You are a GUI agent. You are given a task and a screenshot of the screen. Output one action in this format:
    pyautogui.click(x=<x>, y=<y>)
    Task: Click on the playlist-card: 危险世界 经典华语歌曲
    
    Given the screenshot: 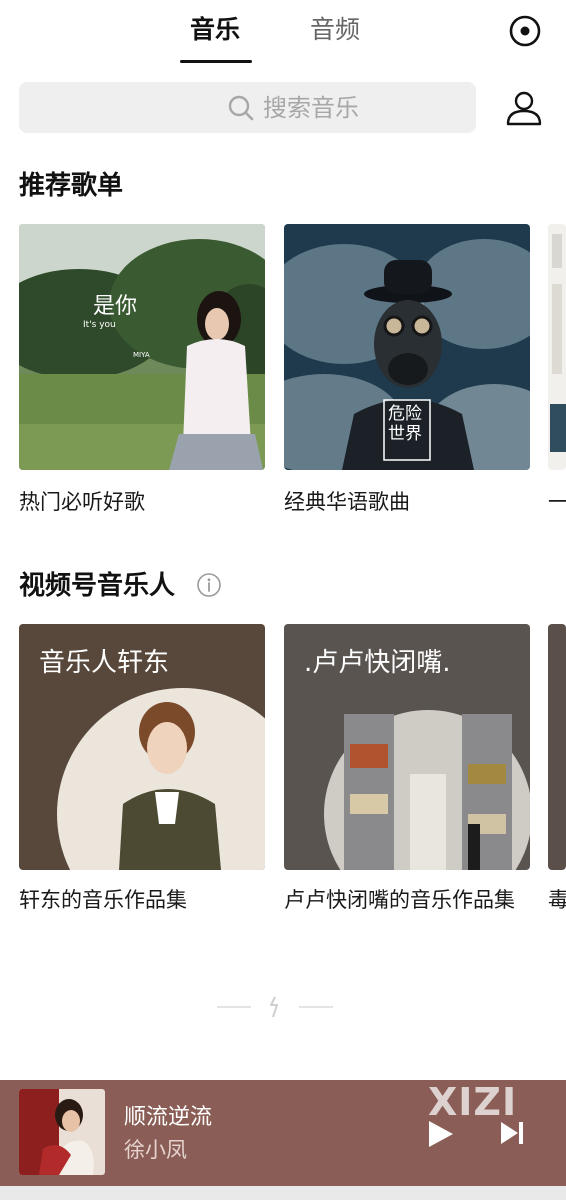 What is the action you would take?
    pyautogui.click(x=407, y=374)
    